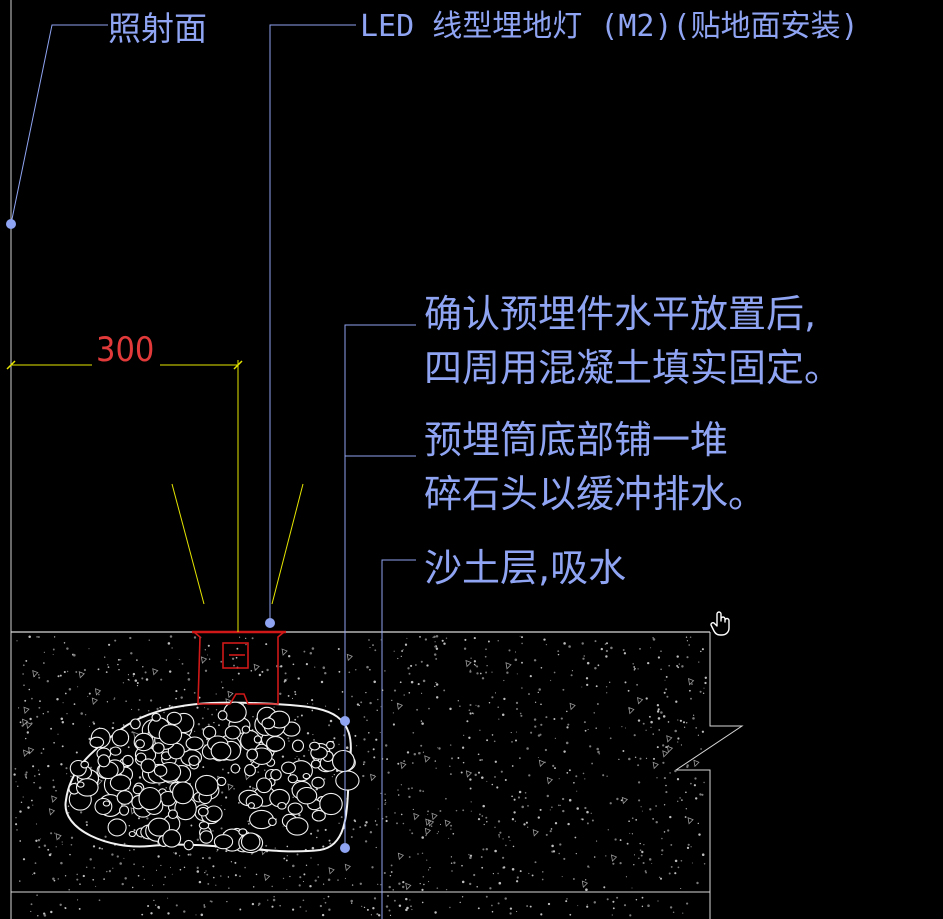  I want to click on light-beam-right, so click(287, 544).